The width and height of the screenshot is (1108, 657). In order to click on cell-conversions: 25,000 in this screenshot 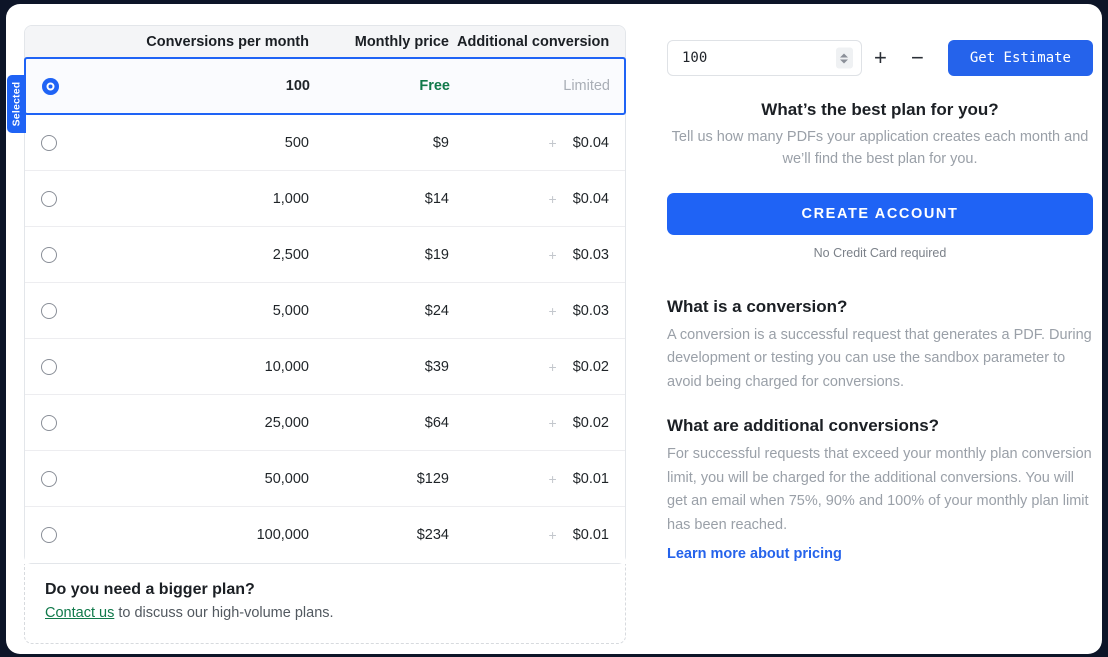, I will do `click(286, 422)`.